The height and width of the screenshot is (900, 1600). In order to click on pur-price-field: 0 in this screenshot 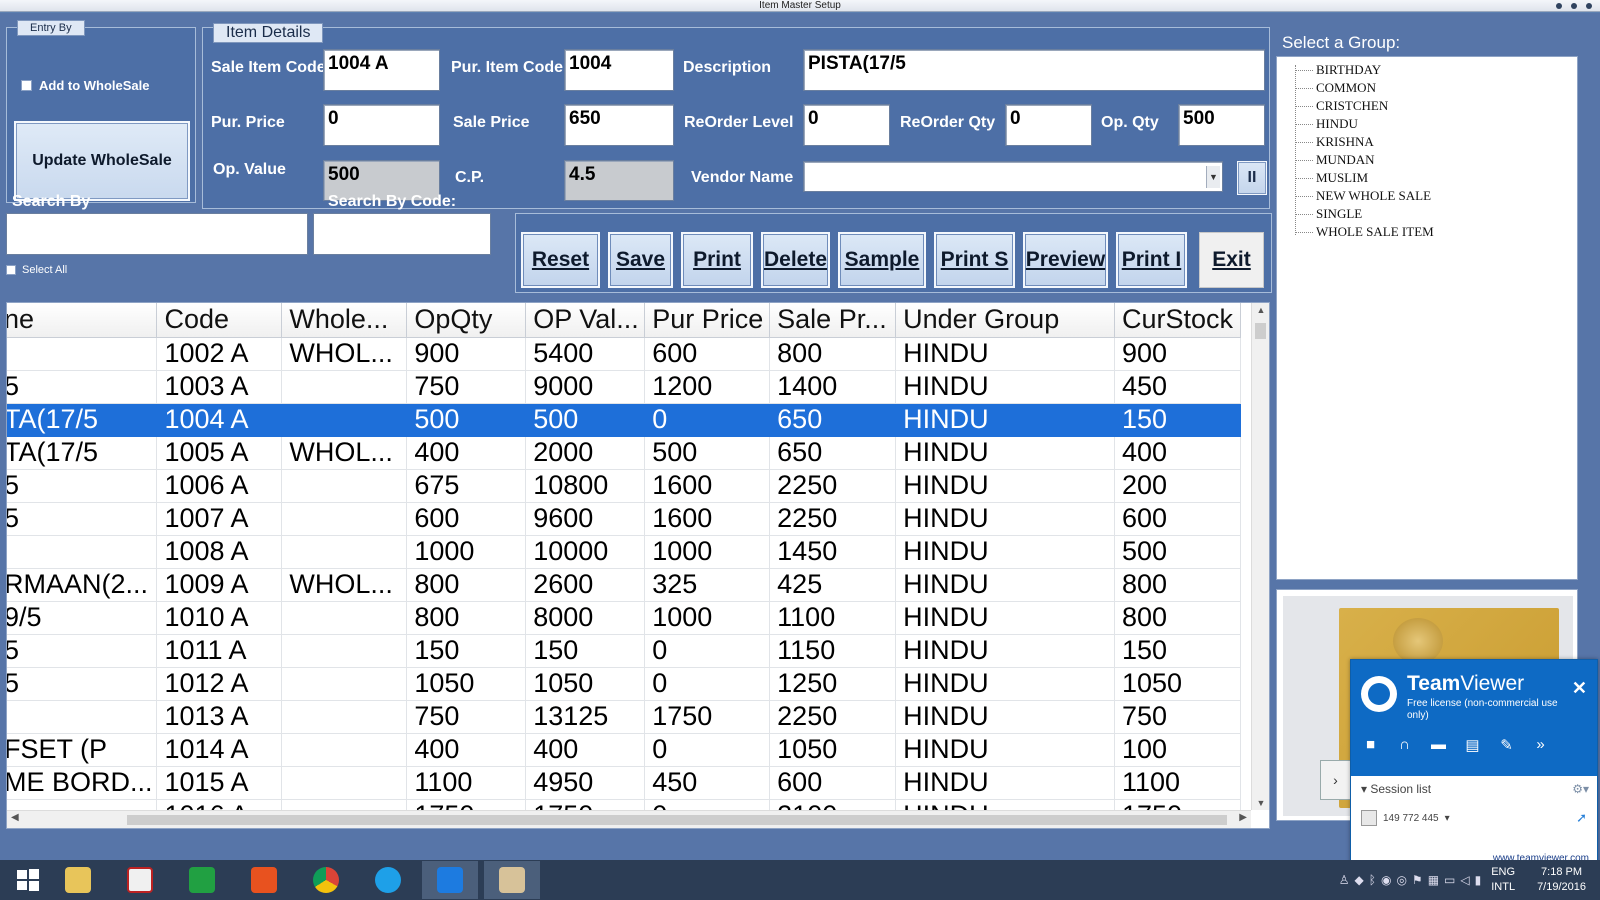, I will do `click(381, 125)`.